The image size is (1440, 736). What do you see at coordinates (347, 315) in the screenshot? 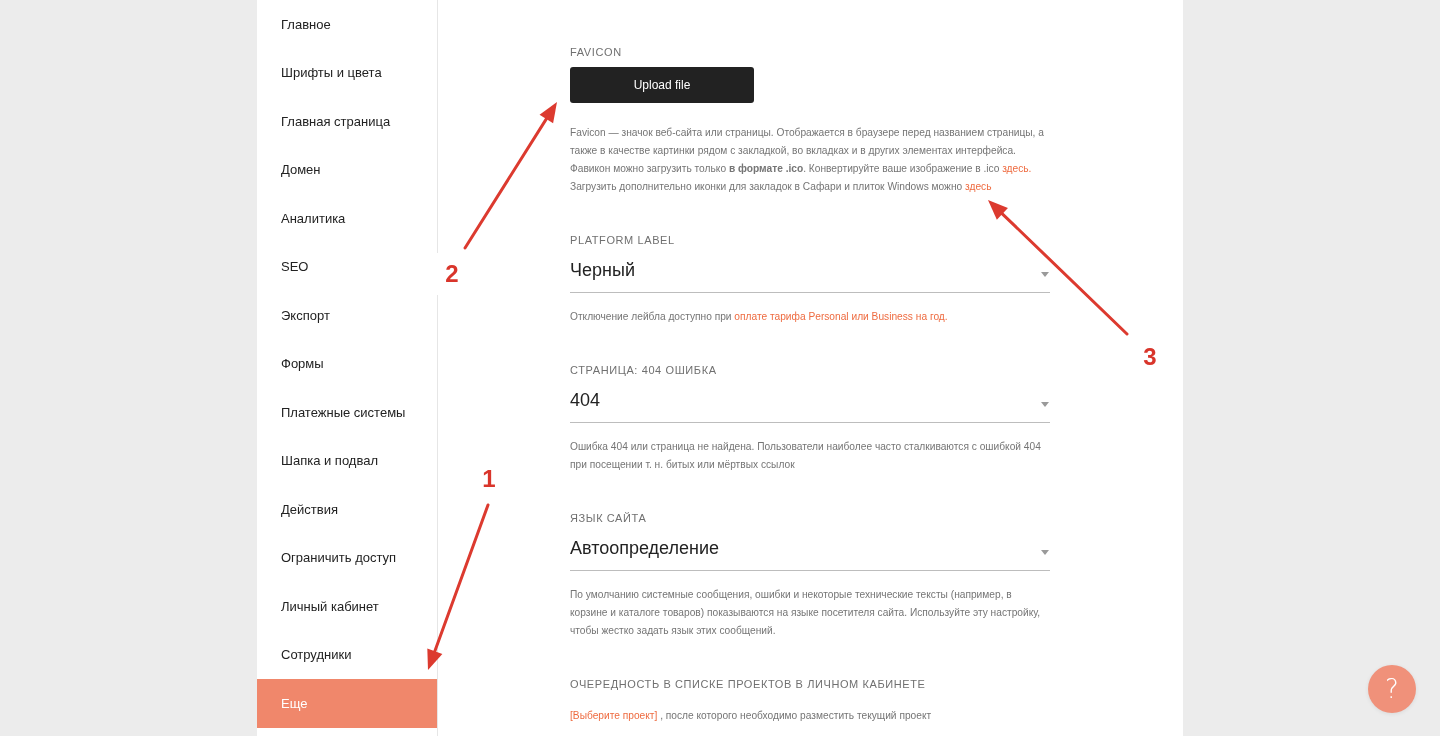
I see `sidebar-item: Экспорт` at bounding box center [347, 315].